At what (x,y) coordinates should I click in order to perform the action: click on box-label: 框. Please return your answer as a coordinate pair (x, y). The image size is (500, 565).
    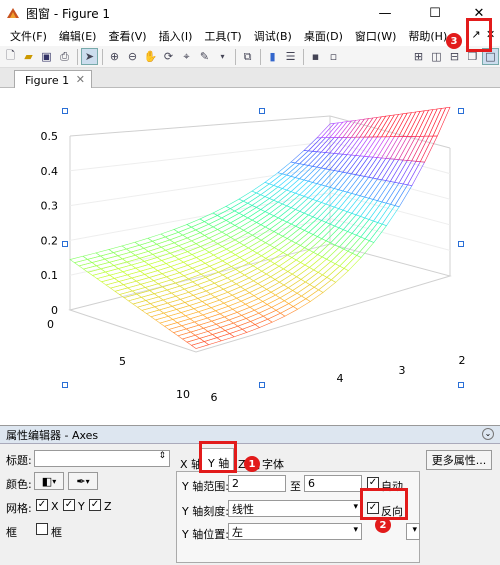
    Looking at the image, I should click on (11, 532).